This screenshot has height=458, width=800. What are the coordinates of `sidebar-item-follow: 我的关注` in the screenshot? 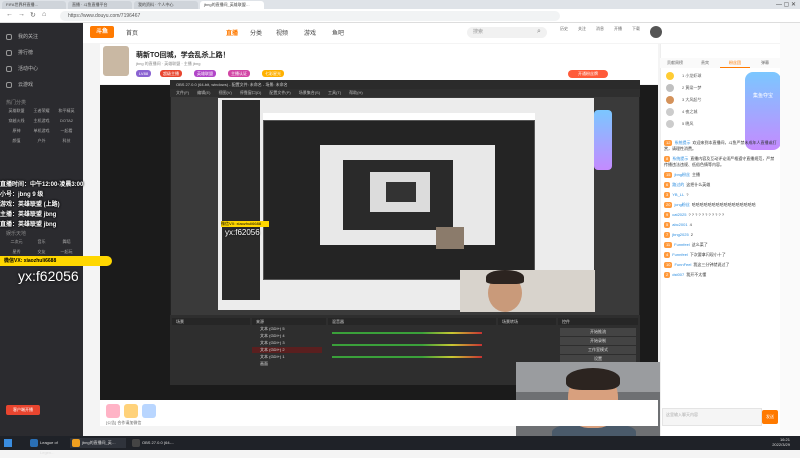 It's located at (41, 37).